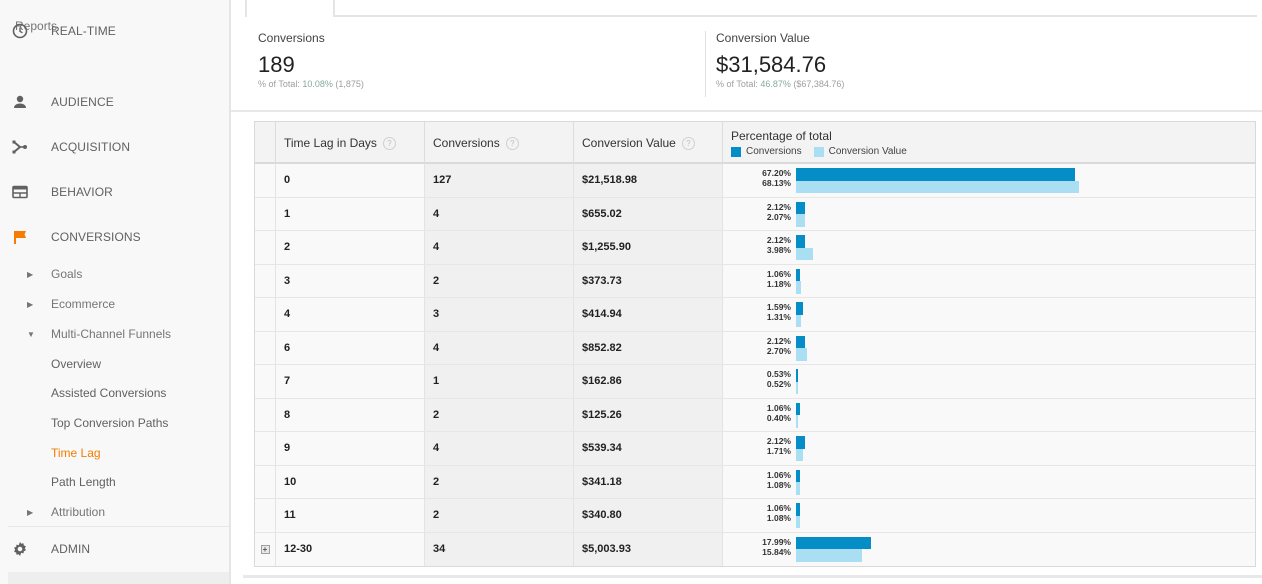  I want to click on sidebar-item-path-length: Path Length, so click(114, 482).